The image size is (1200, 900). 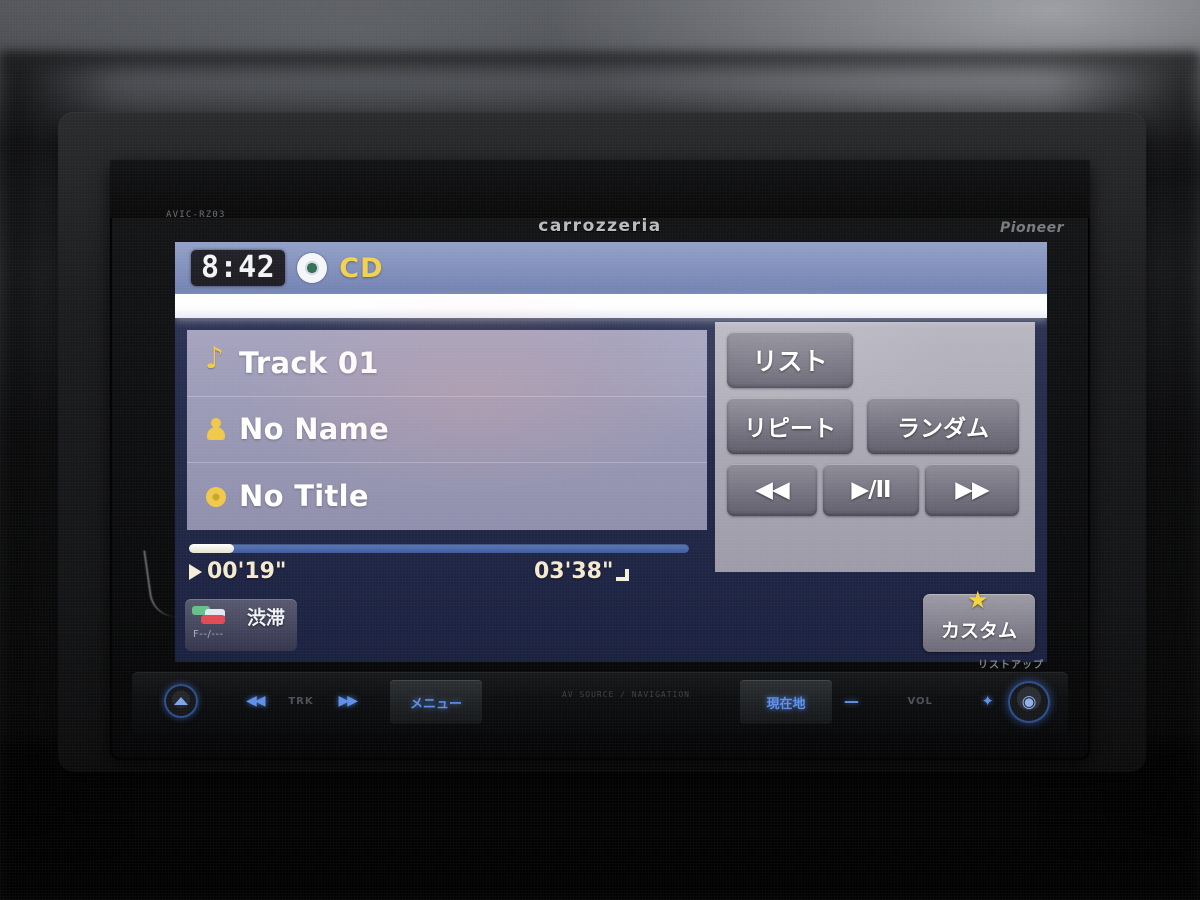 I want to click on previous-track-button: ◀◀, so click(x=772, y=490).